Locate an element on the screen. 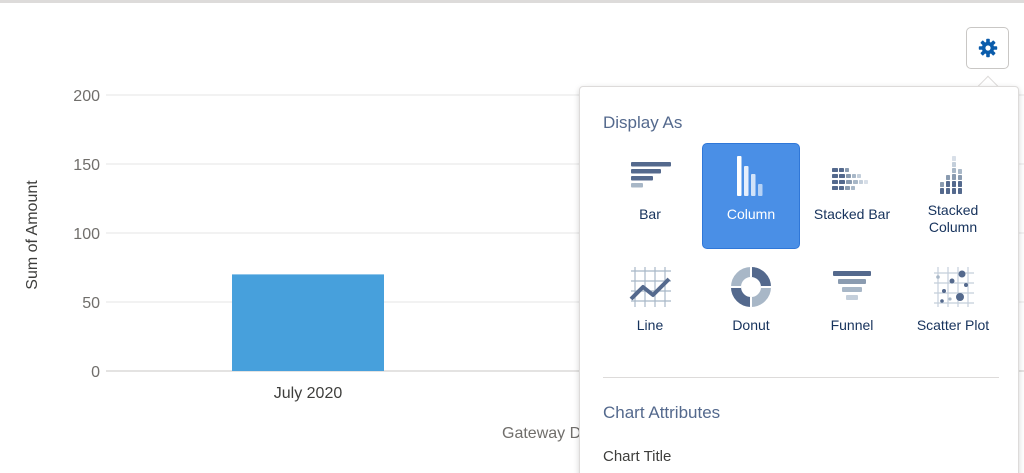  y-tick-label: 200 is located at coordinates (86, 96).